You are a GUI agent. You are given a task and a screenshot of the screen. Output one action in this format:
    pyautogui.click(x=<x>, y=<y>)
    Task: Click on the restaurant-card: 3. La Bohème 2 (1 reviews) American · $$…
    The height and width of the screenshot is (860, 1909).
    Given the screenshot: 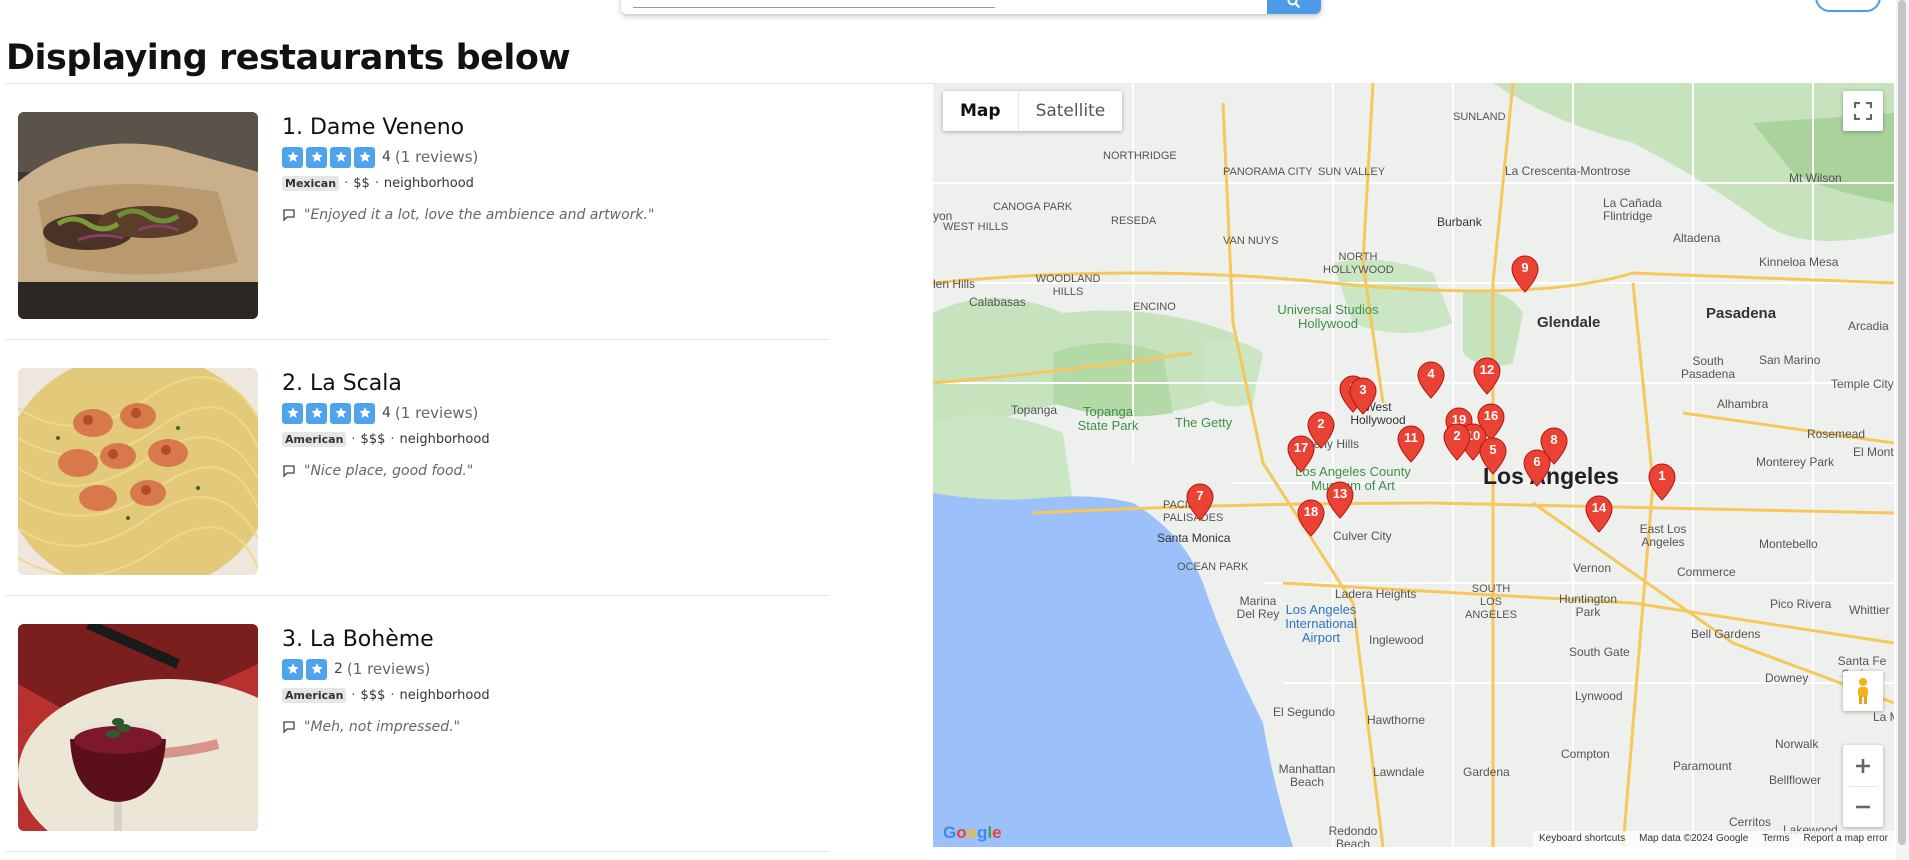 What is the action you would take?
    pyautogui.click(x=417, y=724)
    